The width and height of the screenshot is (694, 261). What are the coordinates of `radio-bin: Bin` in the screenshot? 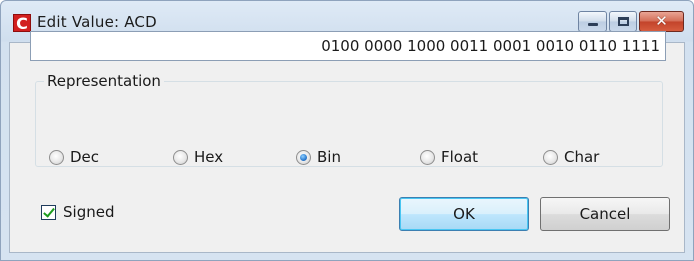 It's located at (318, 157).